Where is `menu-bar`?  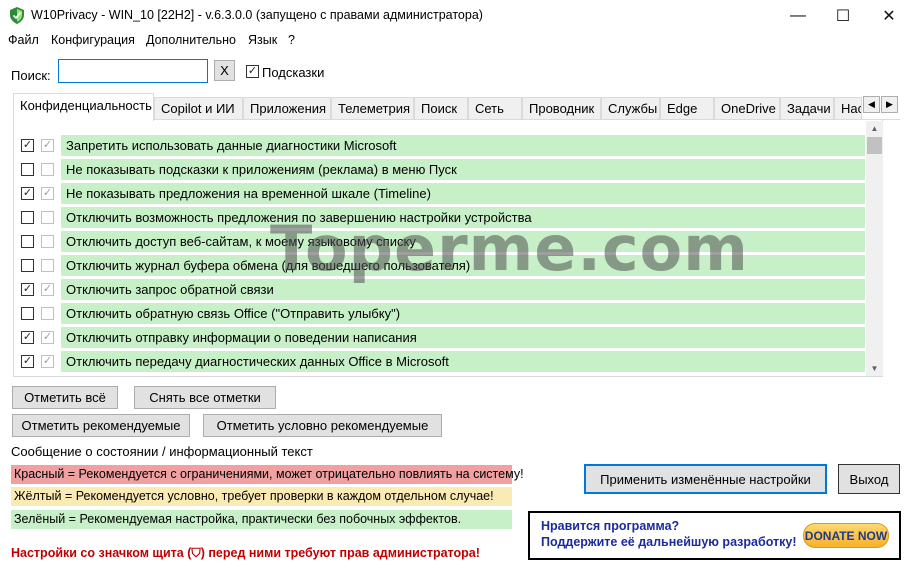 menu-bar is located at coordinates (456, 41).